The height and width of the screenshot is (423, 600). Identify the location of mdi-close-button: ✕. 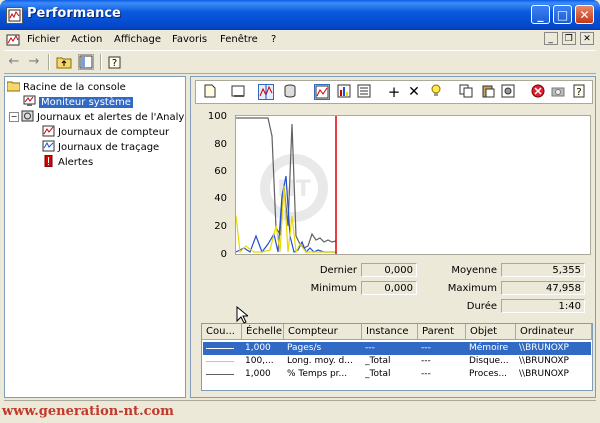
(587, 38).